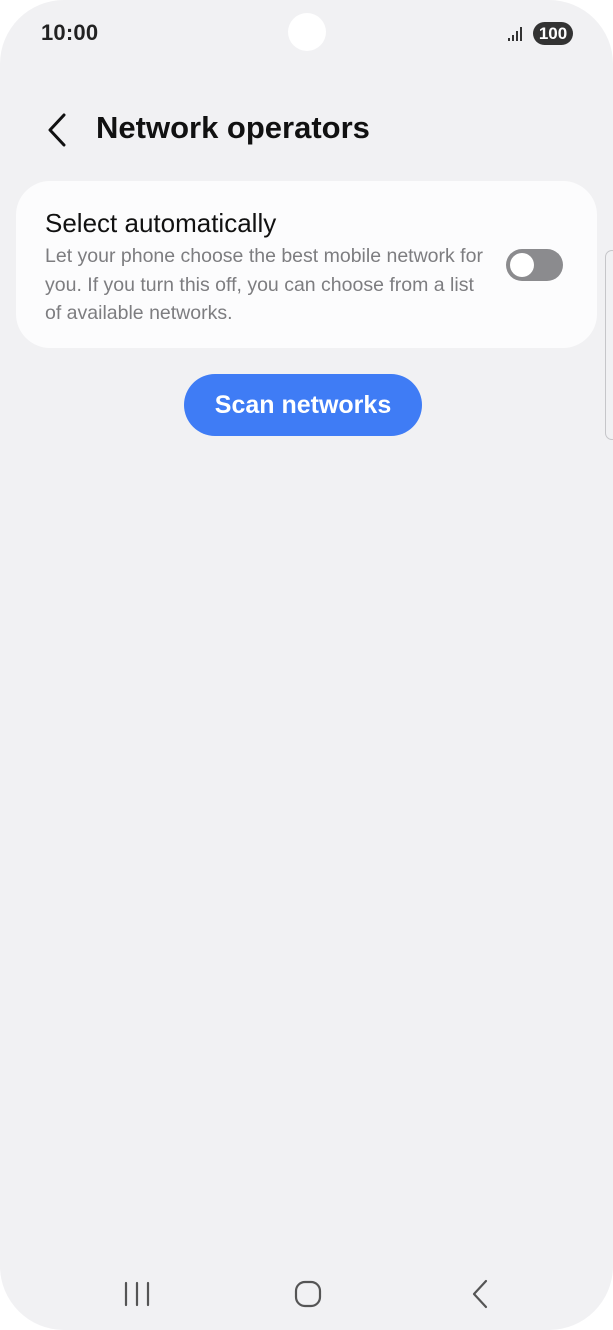 The width and height of the screenshot is (613, 1330). What do you see at coordinates (70, 32) in the screenshot?
I see `status-time: 10:00` at bounding box center [70, 32].